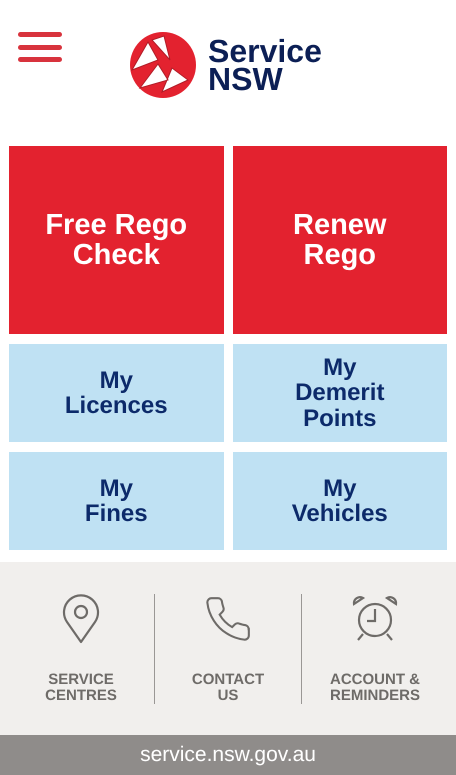  Describe the element at coordinates (116, 240) in the screenshot. I see `service-tile: Free Rego Check` at that location.